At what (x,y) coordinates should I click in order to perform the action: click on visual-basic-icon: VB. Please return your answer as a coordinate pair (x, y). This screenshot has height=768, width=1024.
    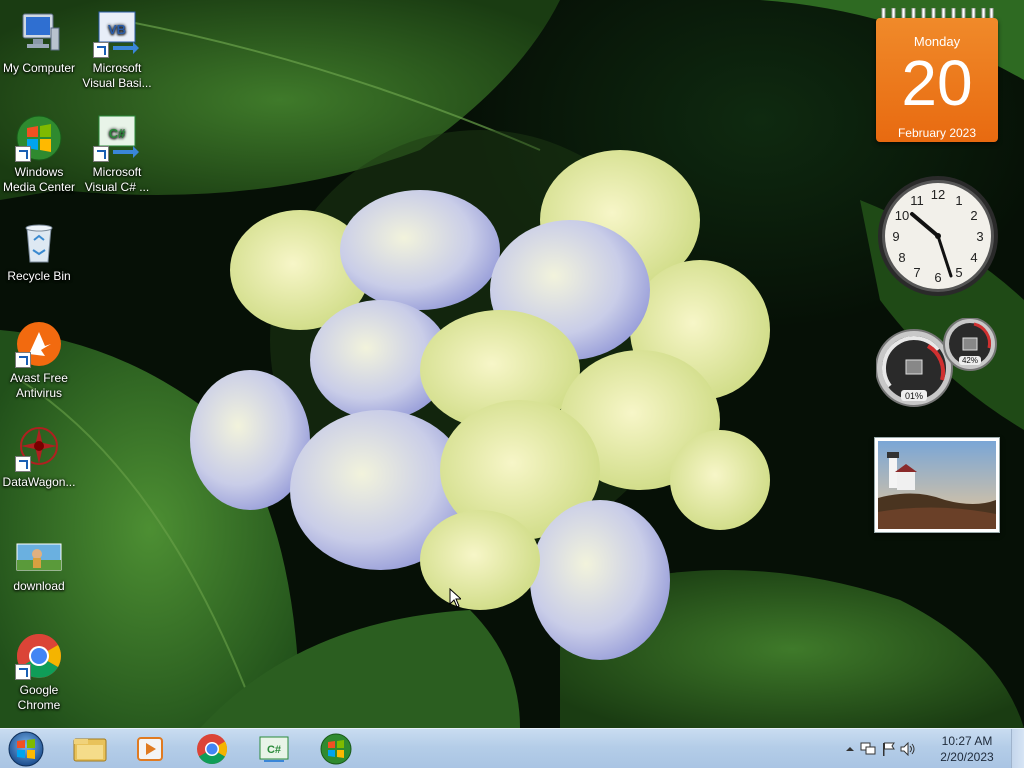
    Looking at the image, I should click on (117, 34).